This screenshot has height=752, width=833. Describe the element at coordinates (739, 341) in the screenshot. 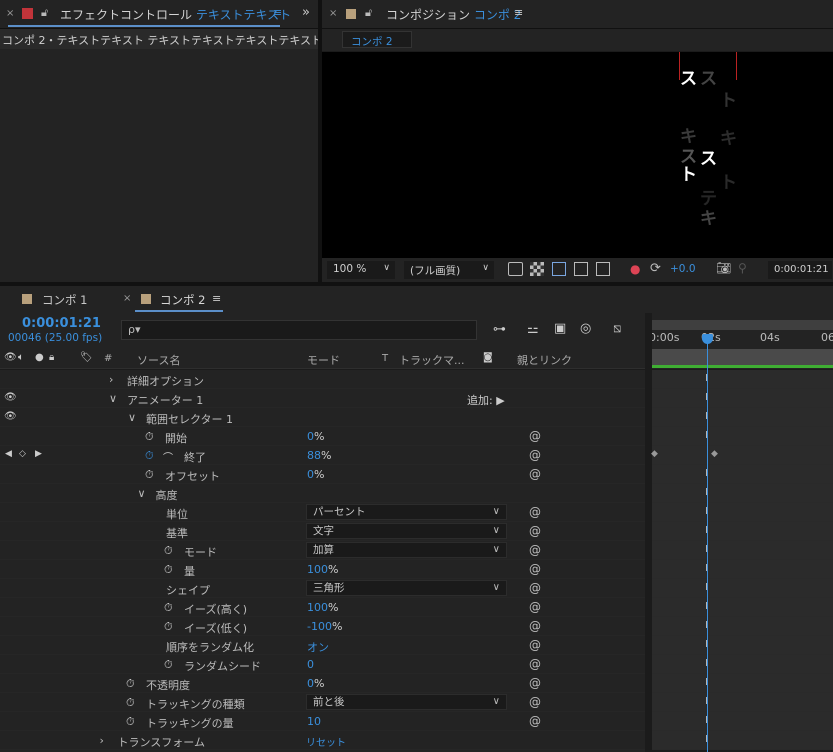

I see `timeline-ruler: 0:00s 02s 04s 06` at that location.